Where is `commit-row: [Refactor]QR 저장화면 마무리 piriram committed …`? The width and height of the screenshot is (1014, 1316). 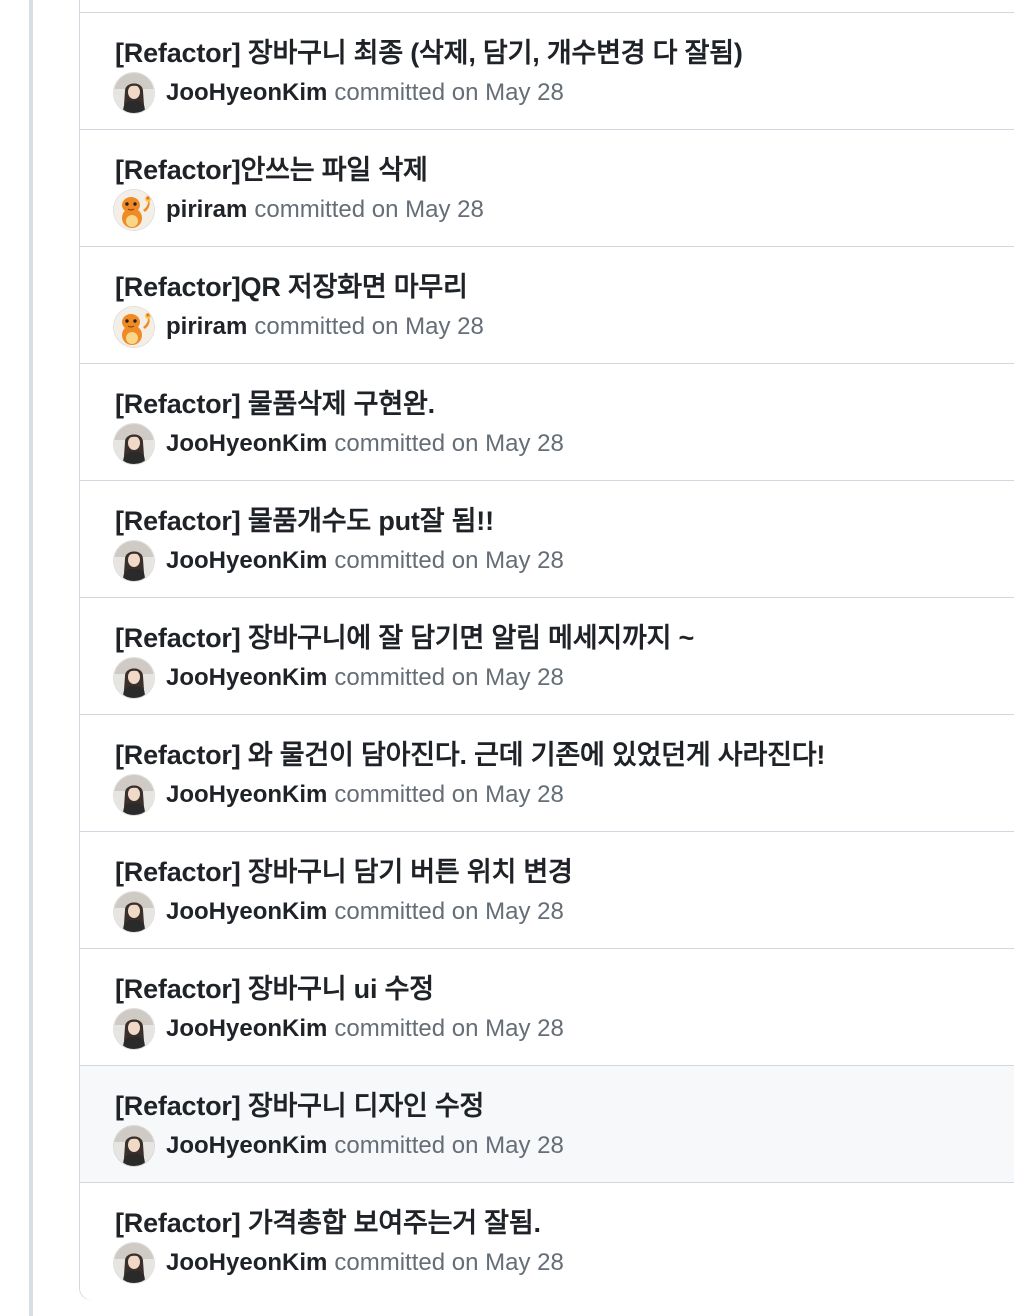 commit-row: [Refactor]QR 저장화면 마무리 piriram committed … is located at coordinates (547, 305).